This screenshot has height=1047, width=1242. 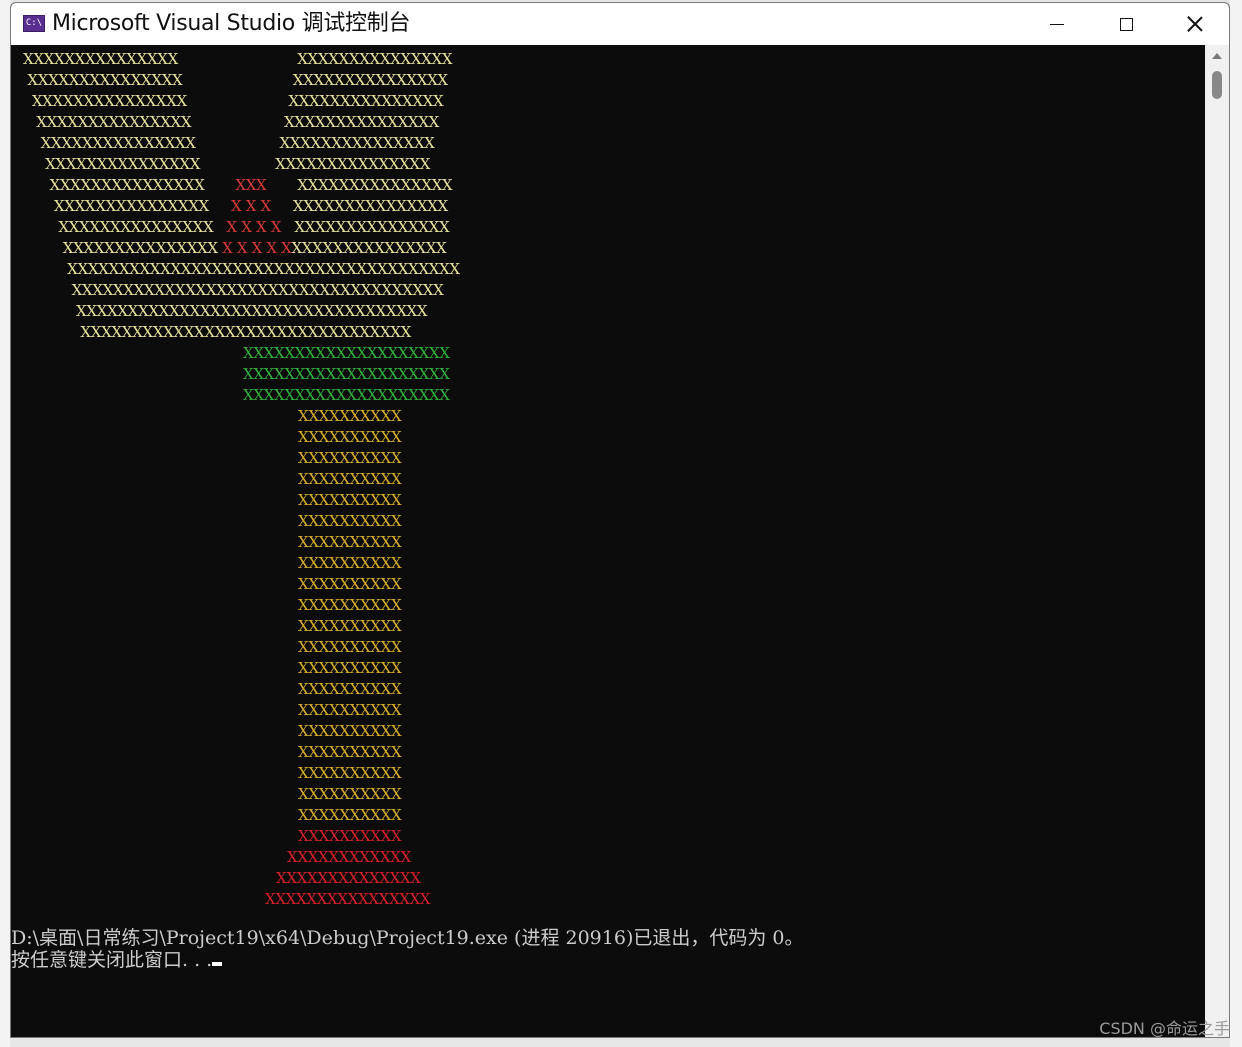 I want to click on close-button, so click(x=1195, y=24).